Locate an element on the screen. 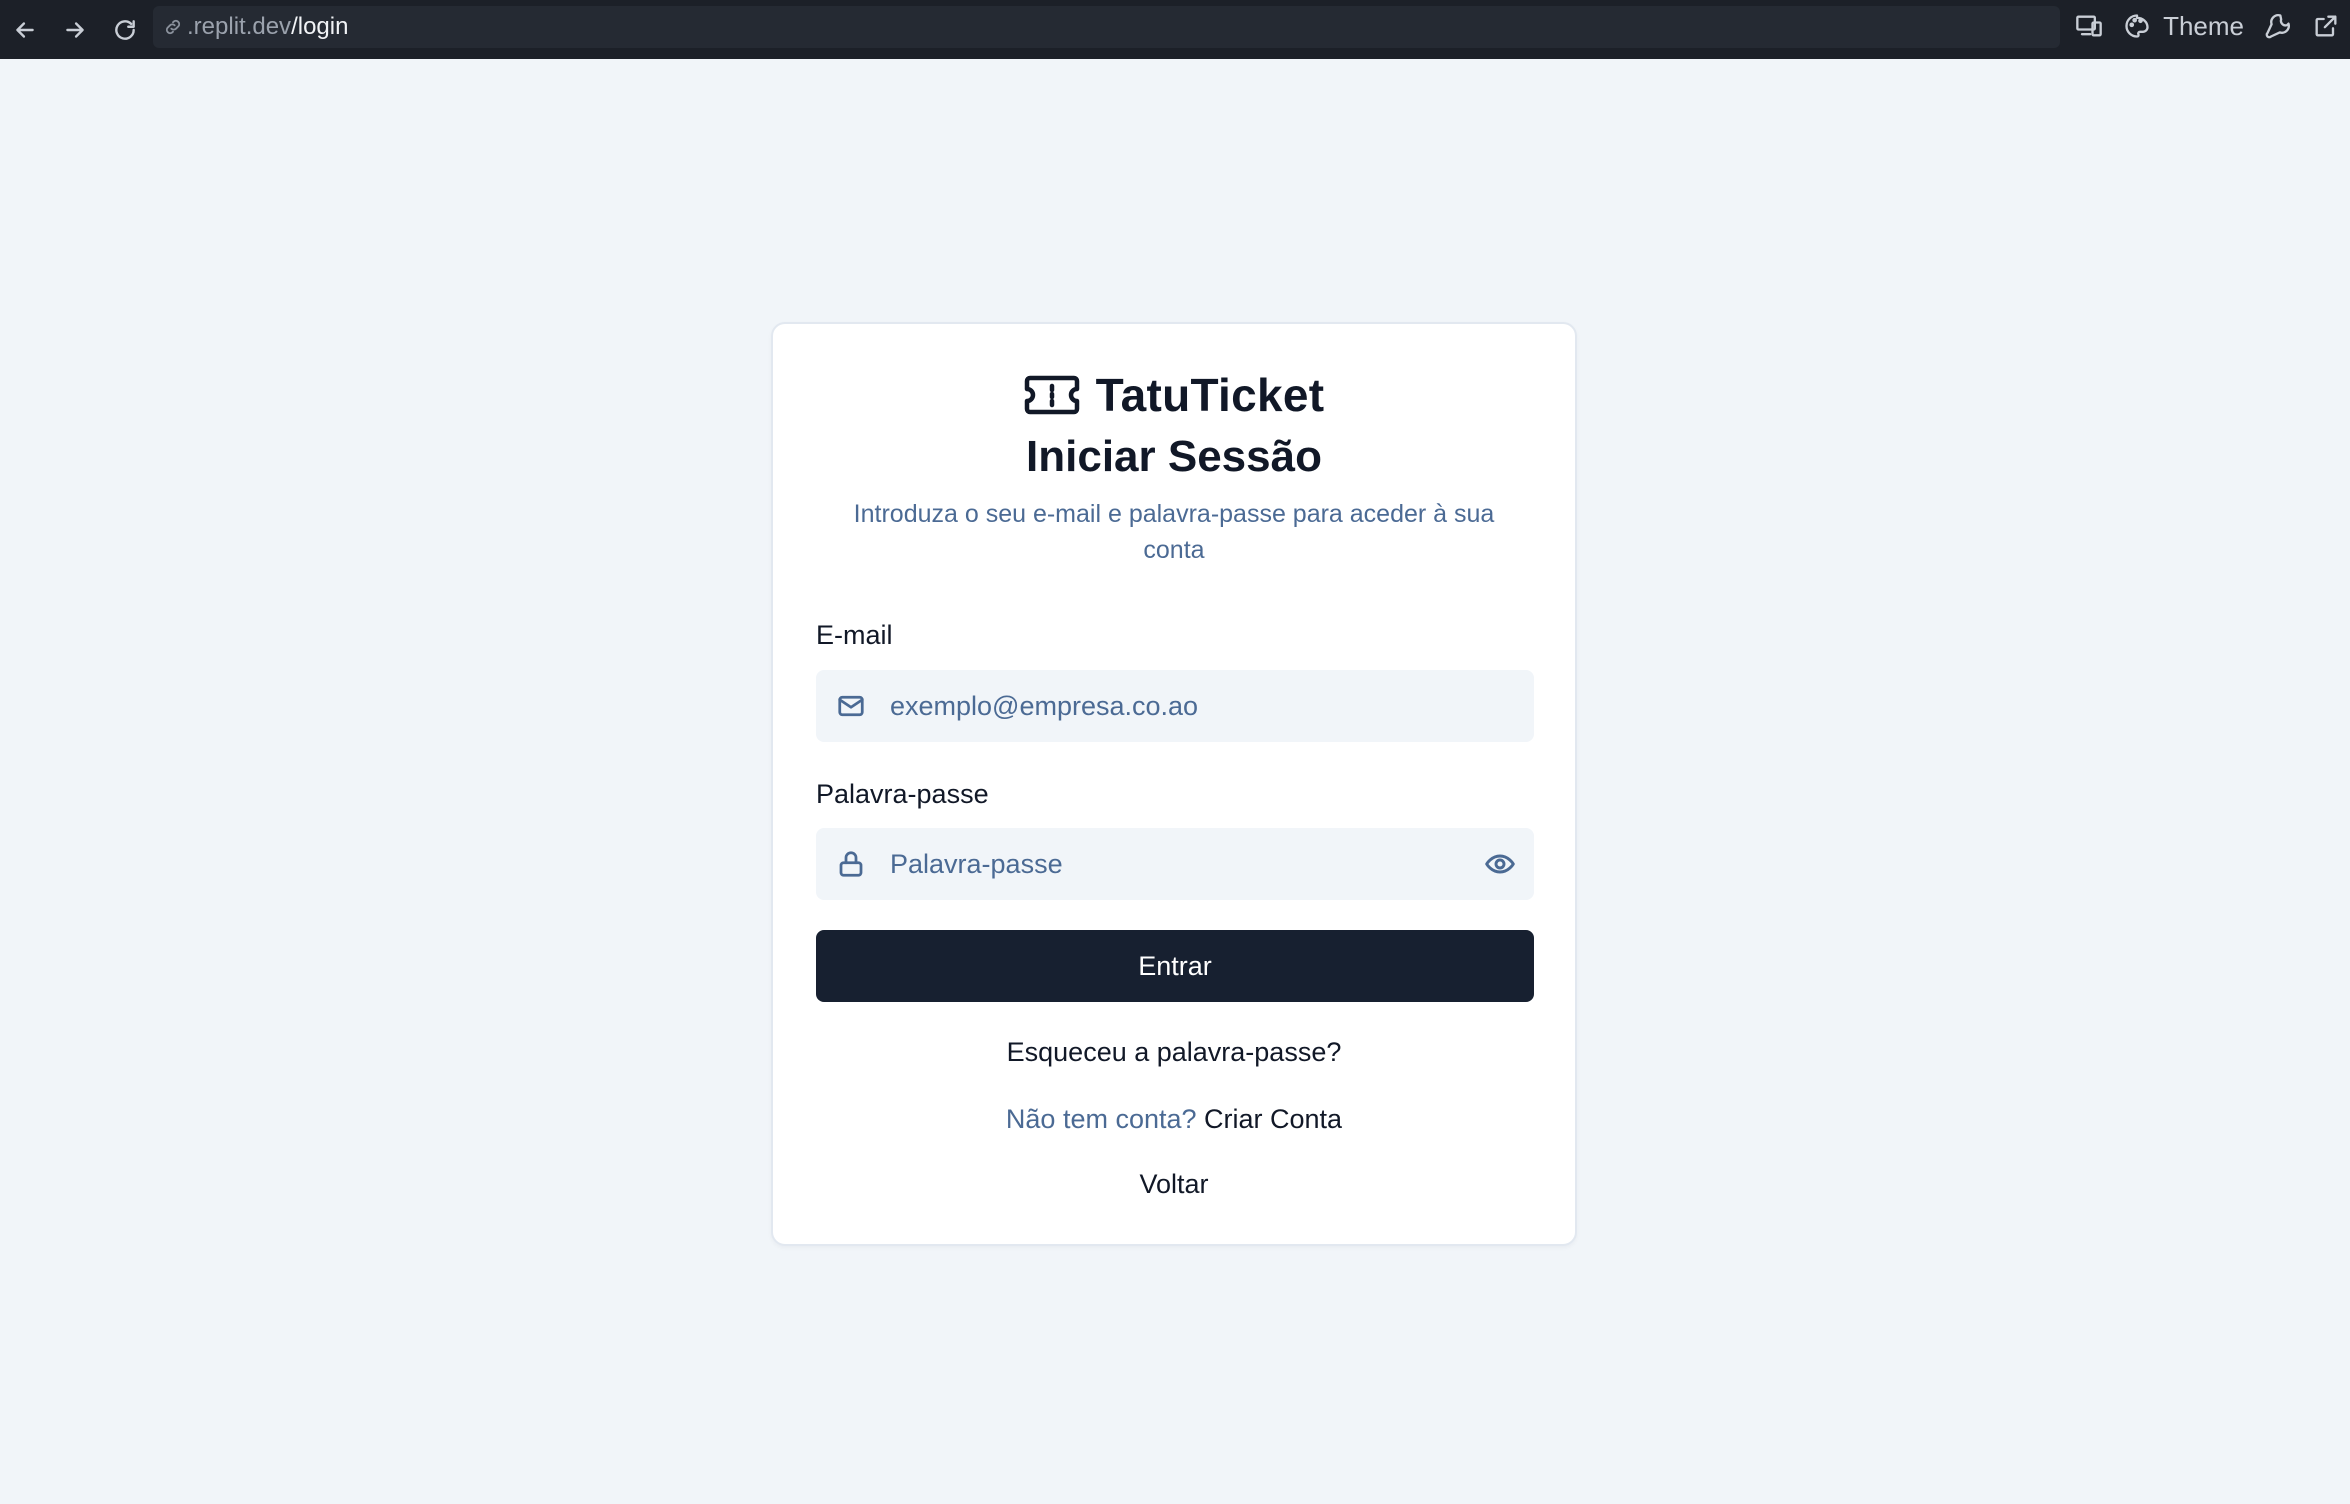  forward-button is located at coordinates (75, 30).